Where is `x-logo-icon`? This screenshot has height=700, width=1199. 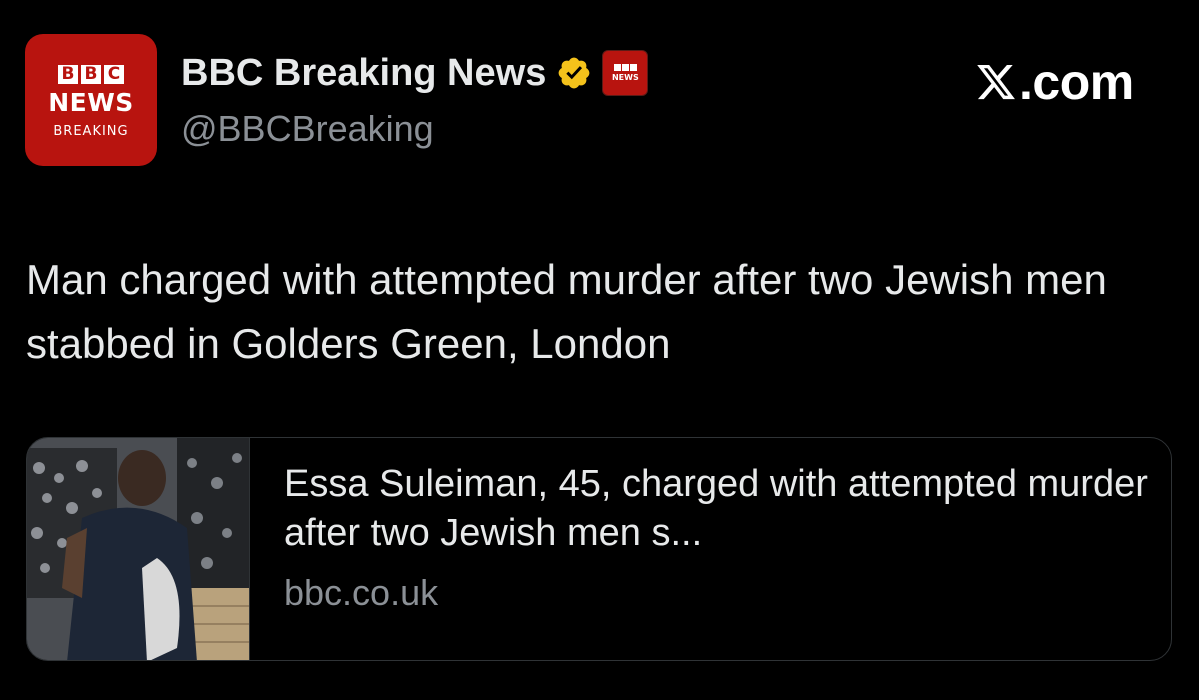 x-logo-icon is located at coordinates (996, 82).